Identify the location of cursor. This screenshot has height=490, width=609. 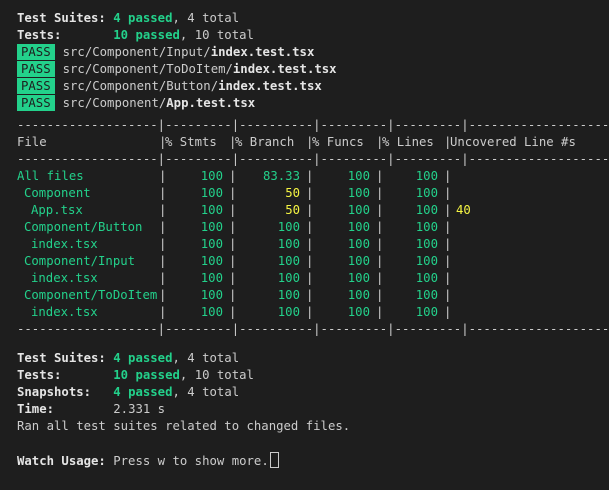
(274, 460).